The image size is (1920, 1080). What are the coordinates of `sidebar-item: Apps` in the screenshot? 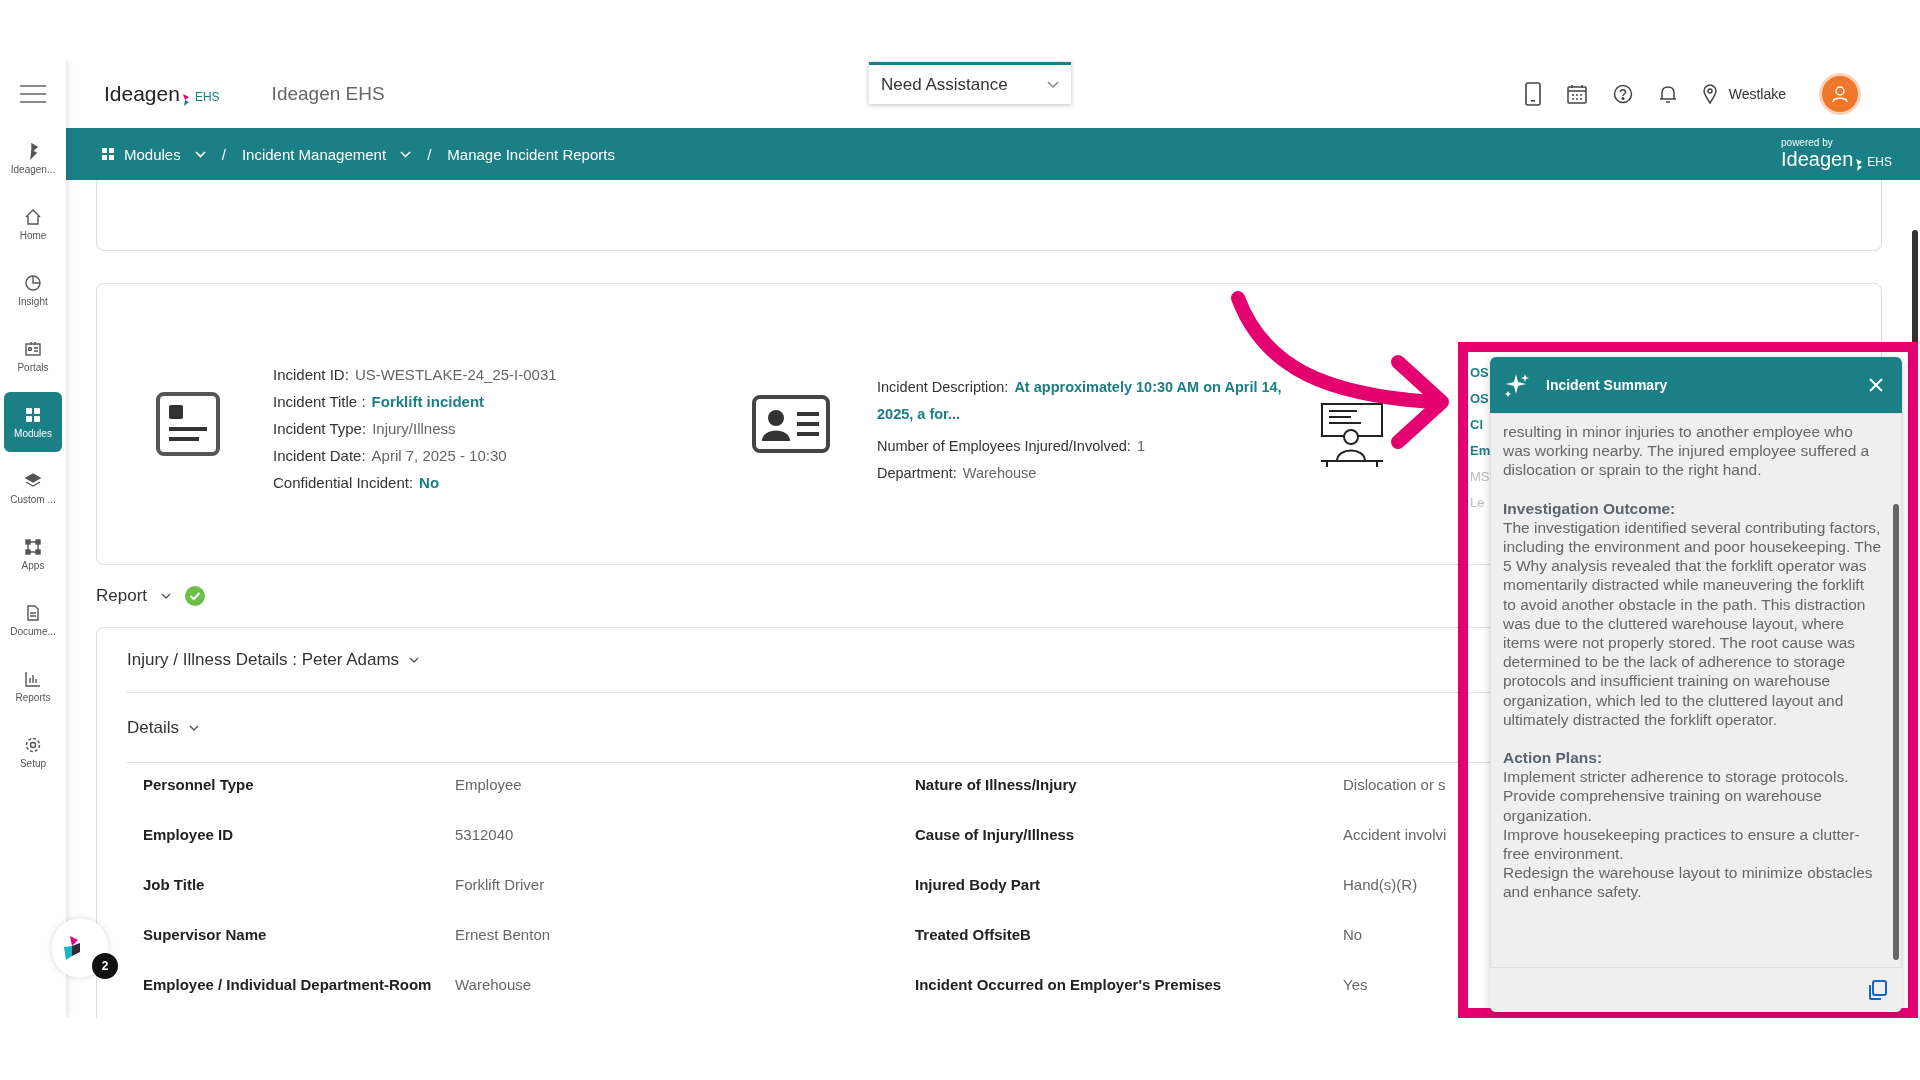 It's located at (33, 554).